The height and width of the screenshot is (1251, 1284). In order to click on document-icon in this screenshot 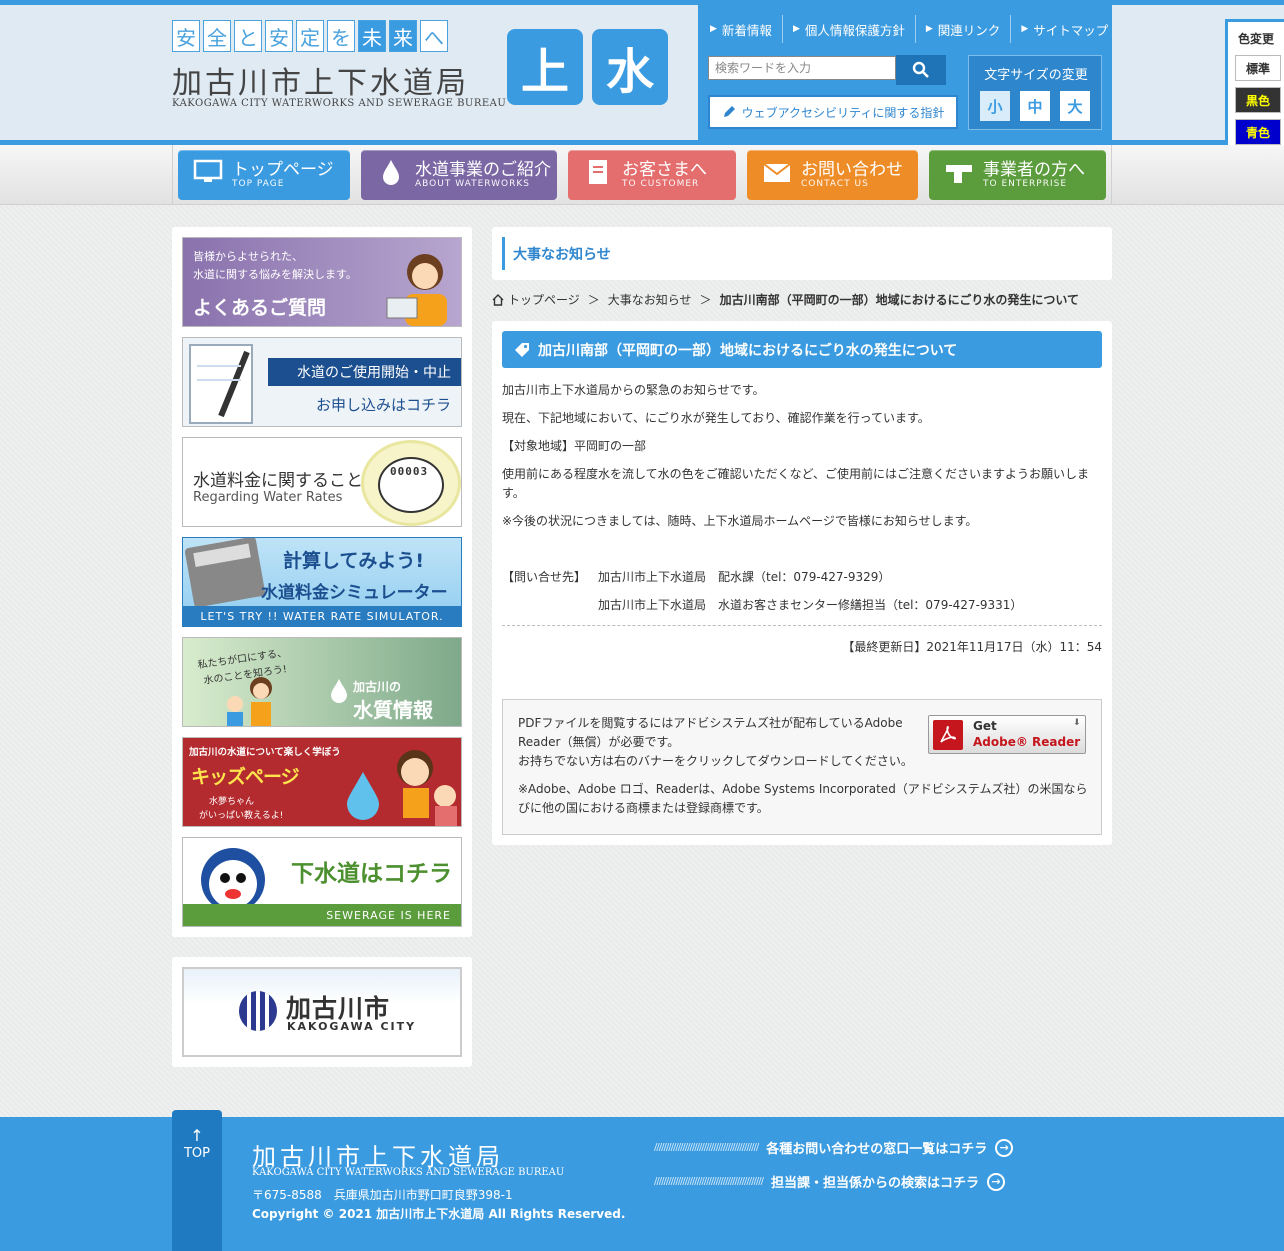, I will do `click(598, 175)`.